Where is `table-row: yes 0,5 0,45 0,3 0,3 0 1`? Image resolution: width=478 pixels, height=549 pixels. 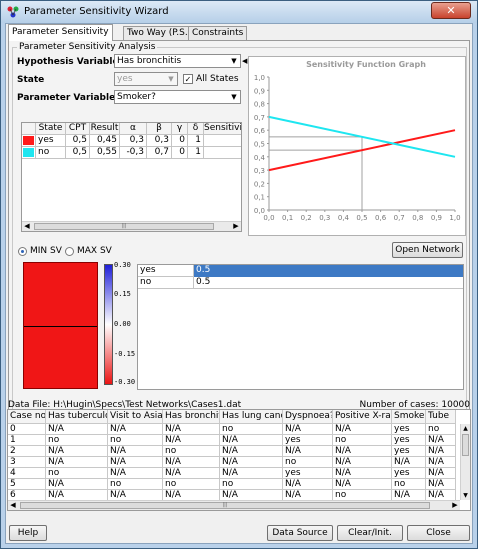 table-row: yes 0,5 0,45 0,3 0,3 0 1 is located at coordinates (131, 141).